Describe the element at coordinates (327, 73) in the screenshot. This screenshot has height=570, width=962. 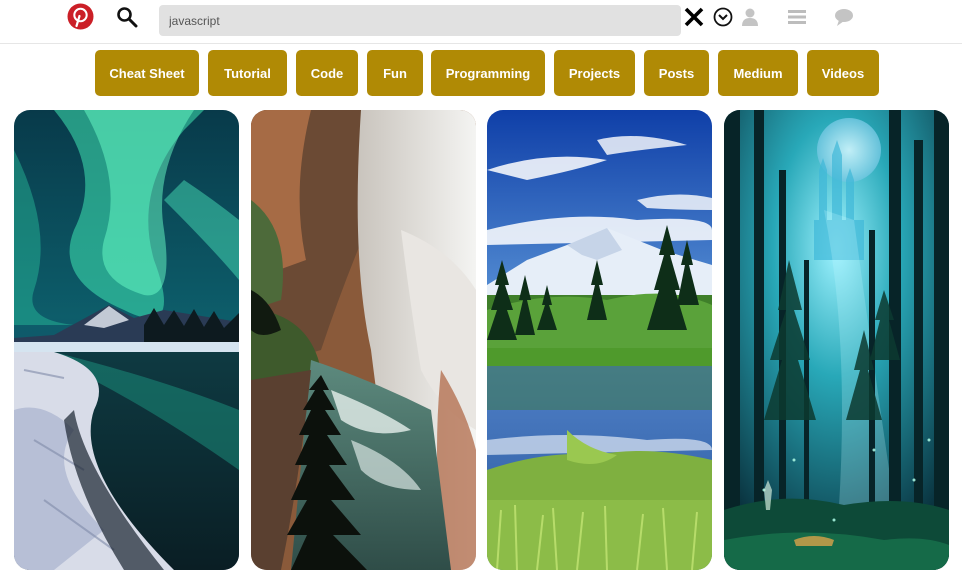
I see `chip-code: Code` at that location.